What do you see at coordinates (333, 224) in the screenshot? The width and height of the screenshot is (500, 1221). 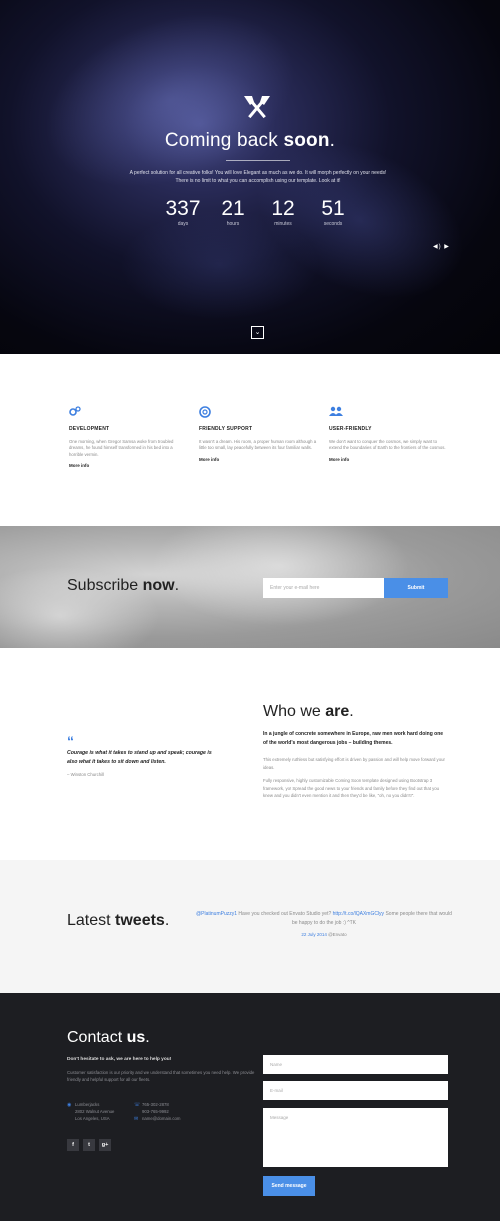 I see `countdown-seconds-label: seconds` at bounding box center [333, 224].